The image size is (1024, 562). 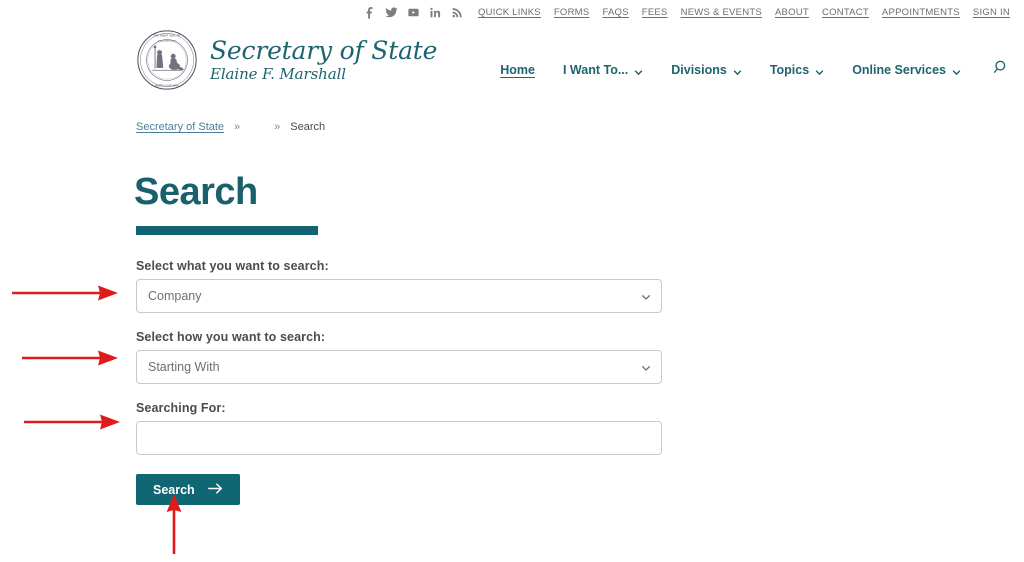 I want to click on utility-link-contact: CONTACT, so click(x=845, y=12).